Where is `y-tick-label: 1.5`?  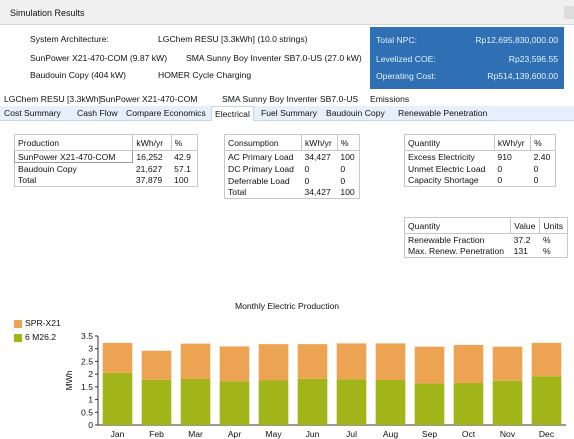
y-tick-label: 1.5 is located at coordinates (87, 387).